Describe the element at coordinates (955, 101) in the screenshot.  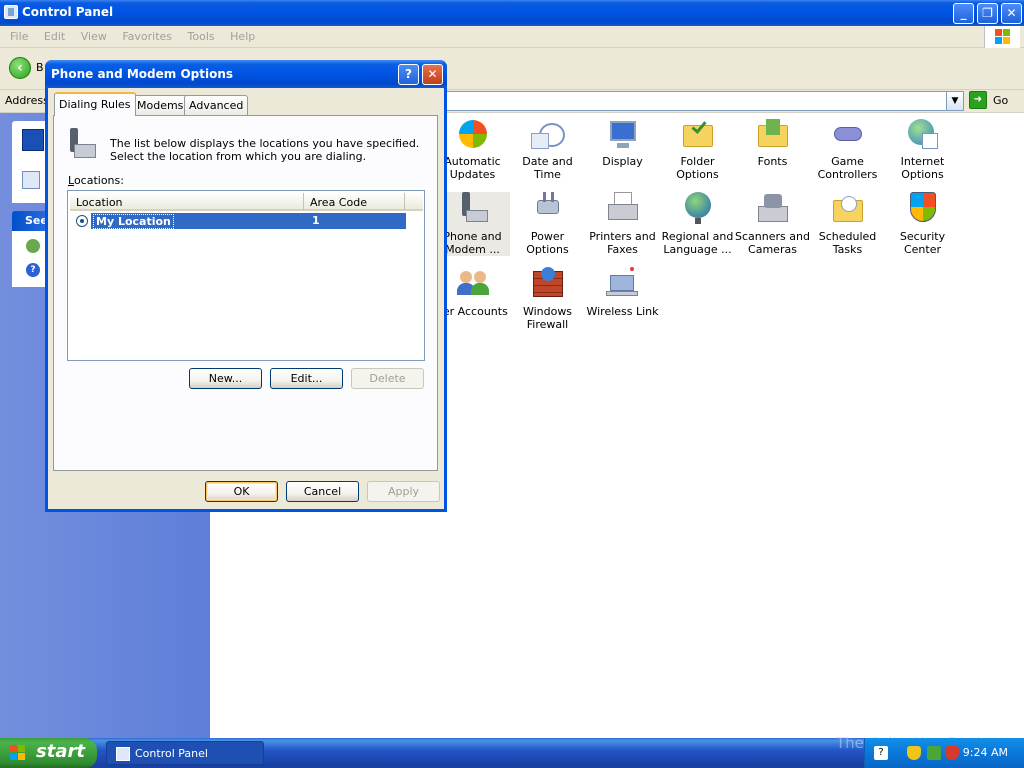
I see `address-dropdown-button: ▼` at that location.